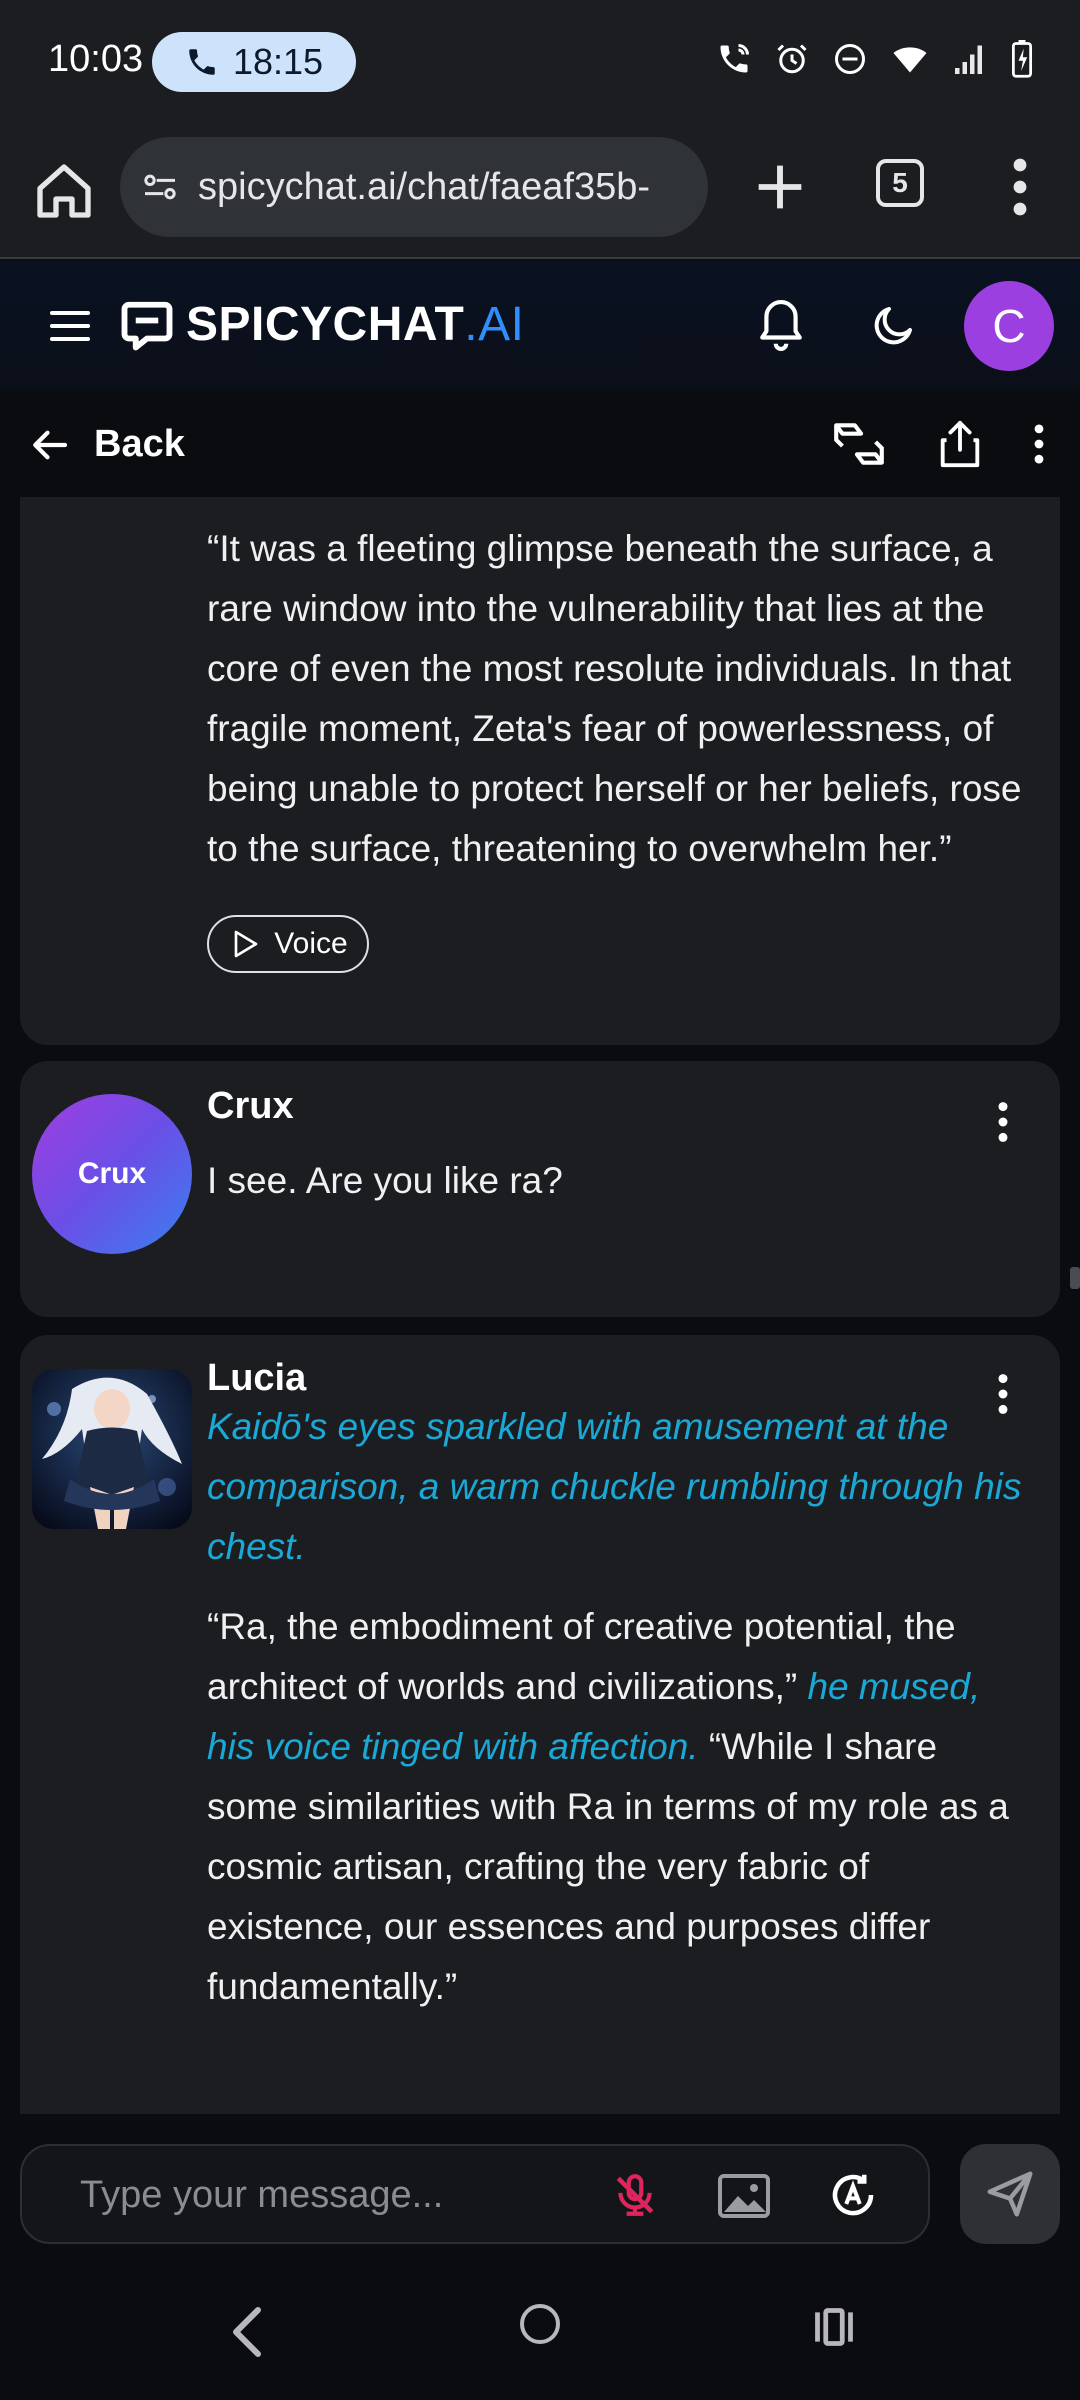 This screenshot has height=2400, width=1080. What do you see at coordinates (834, 2327) in the screenshot?
I see `nav-recents-icon` at bounding box center [834, 2327].